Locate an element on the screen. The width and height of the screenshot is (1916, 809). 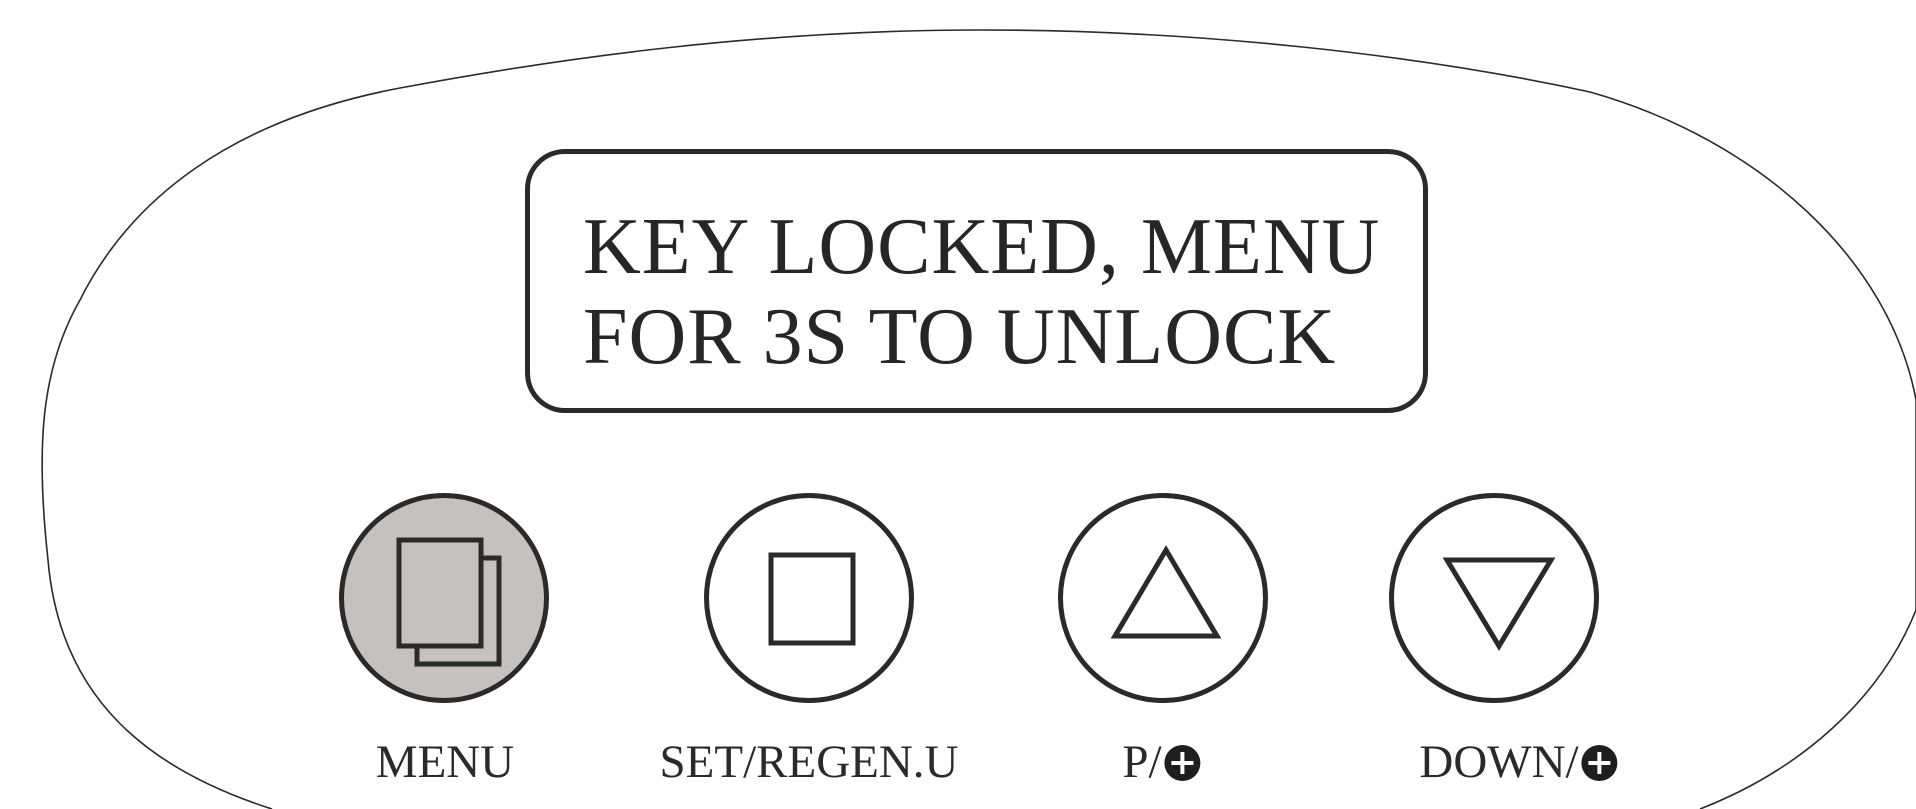
up-button-label: P/ is located at coordinates (1161, 762).